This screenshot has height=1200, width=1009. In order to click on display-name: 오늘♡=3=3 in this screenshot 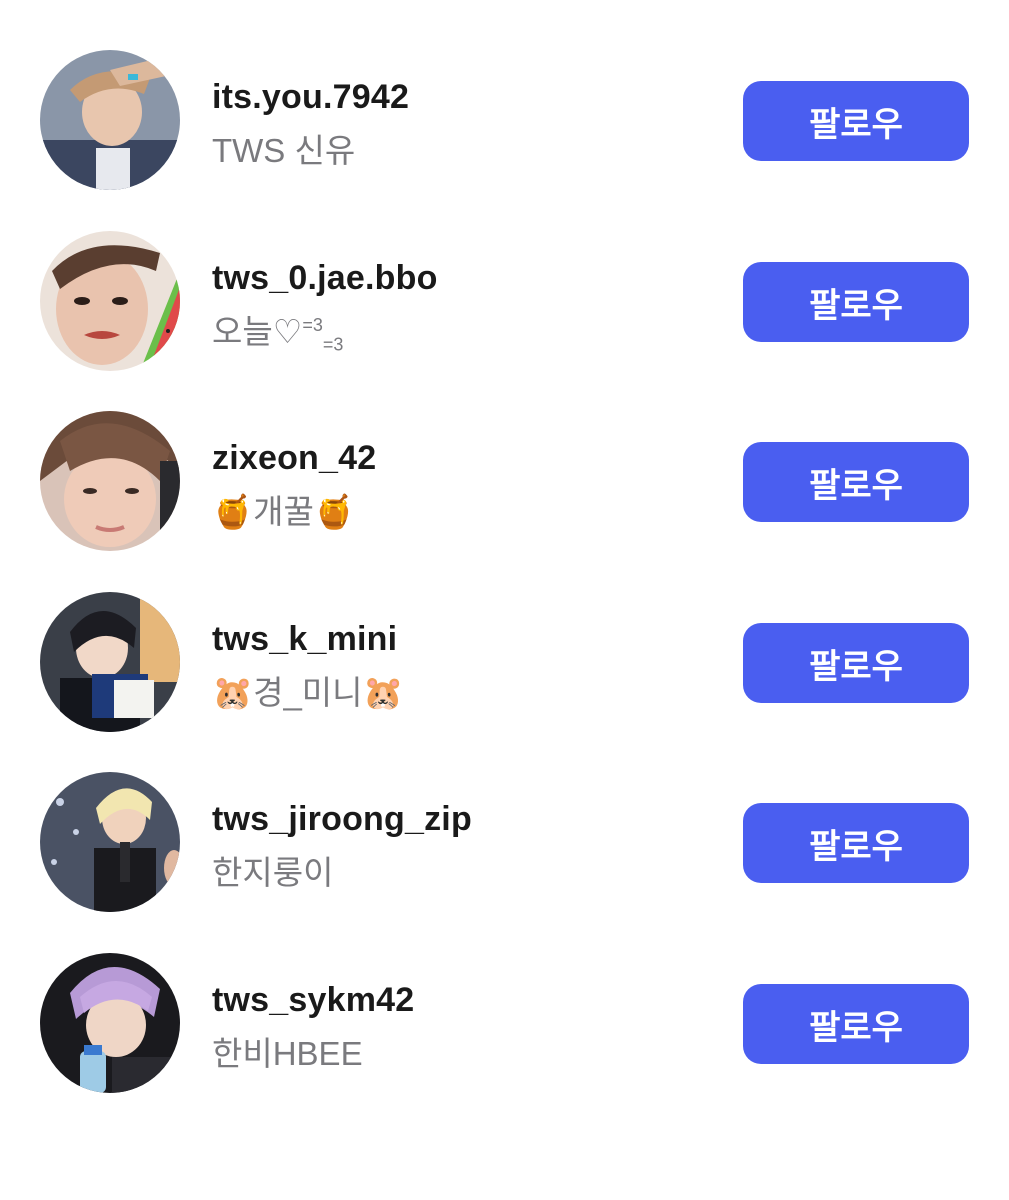, I will do `click(277, 330)`.